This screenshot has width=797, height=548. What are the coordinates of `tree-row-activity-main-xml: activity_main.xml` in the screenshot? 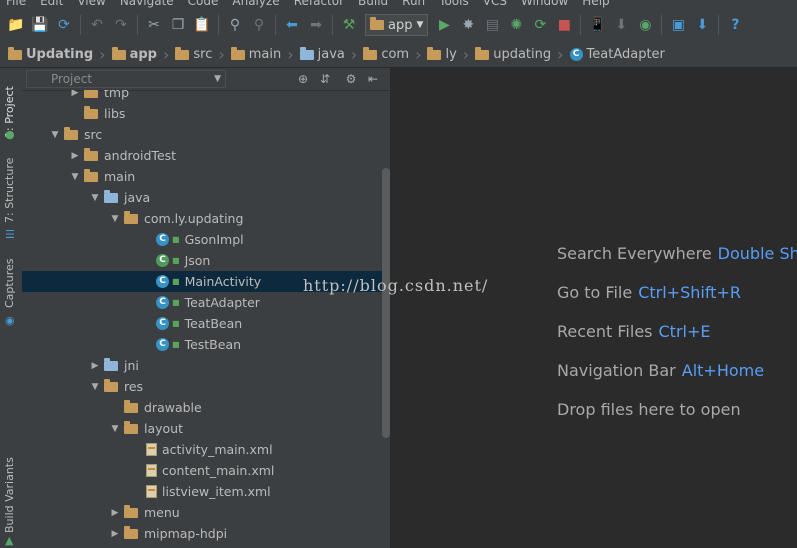 It's located at (206, 449).